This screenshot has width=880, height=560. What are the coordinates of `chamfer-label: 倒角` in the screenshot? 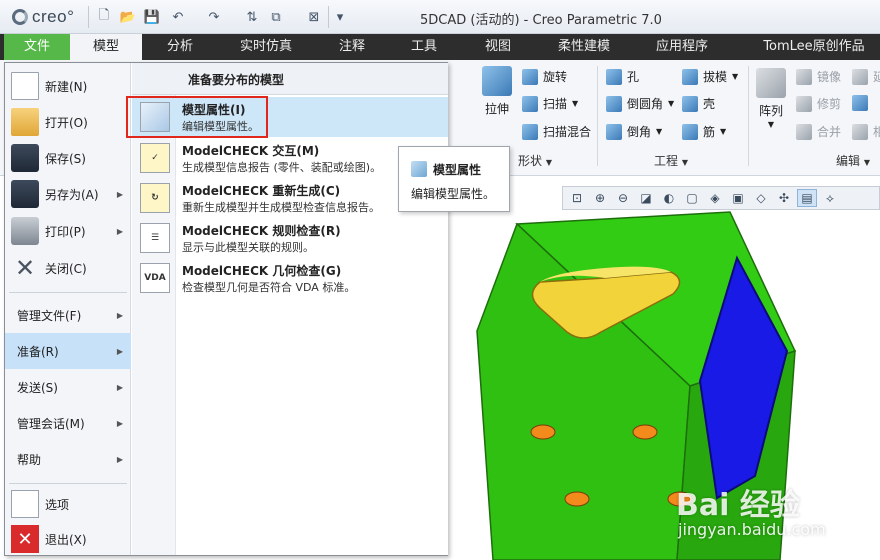 It's located at (639, 132).